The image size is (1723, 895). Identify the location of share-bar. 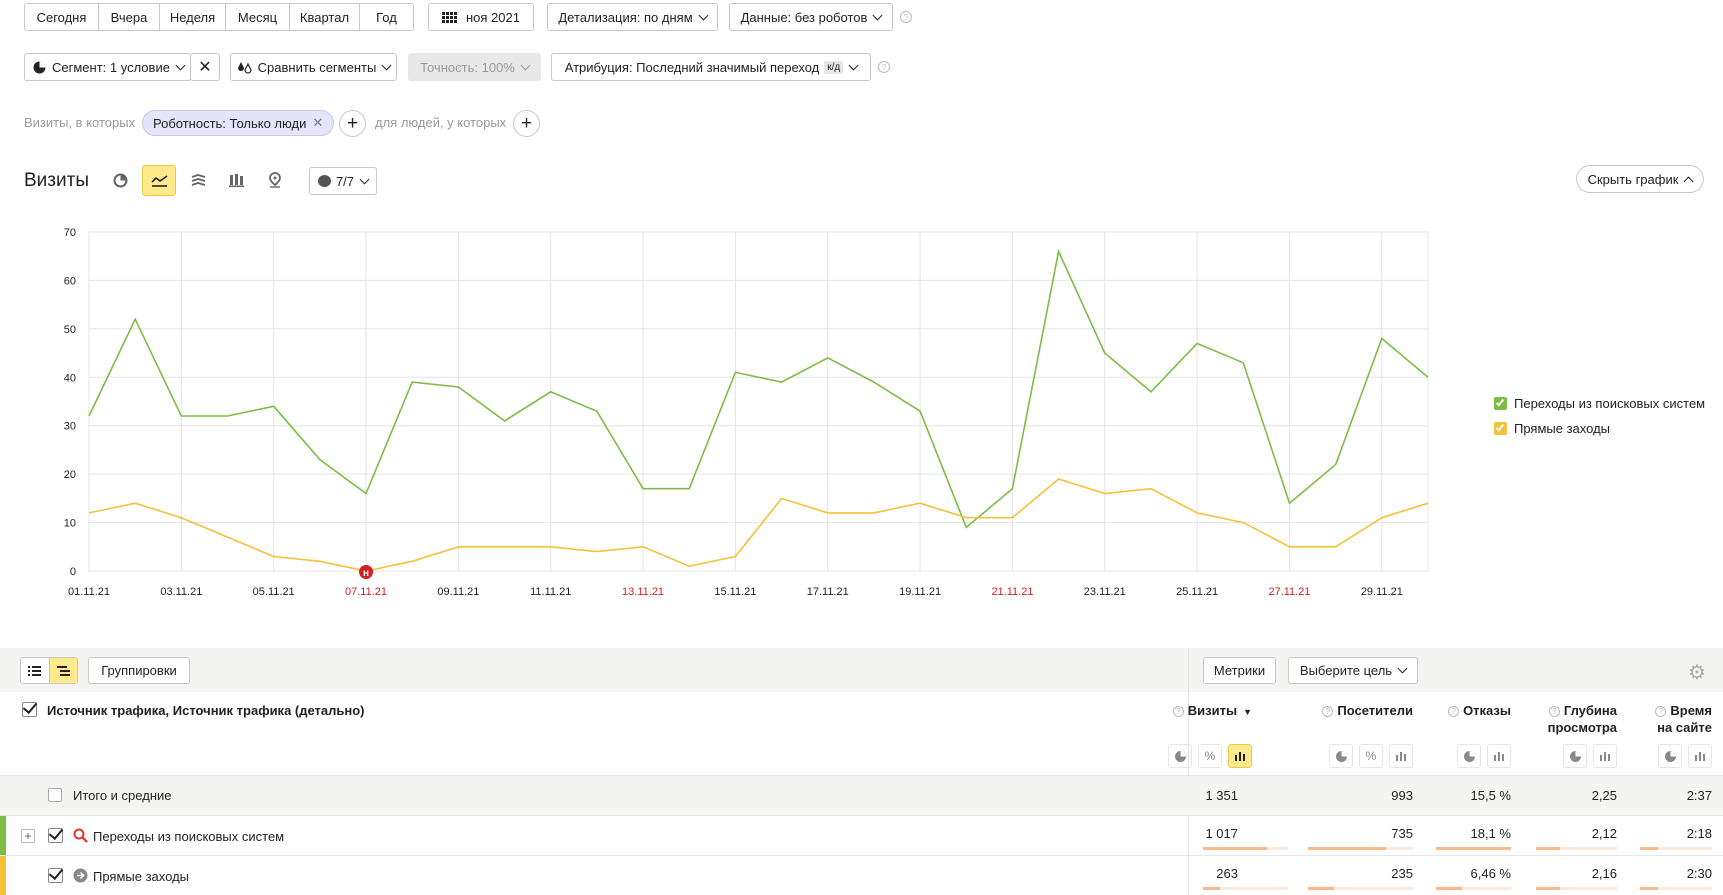
(1245, 888).